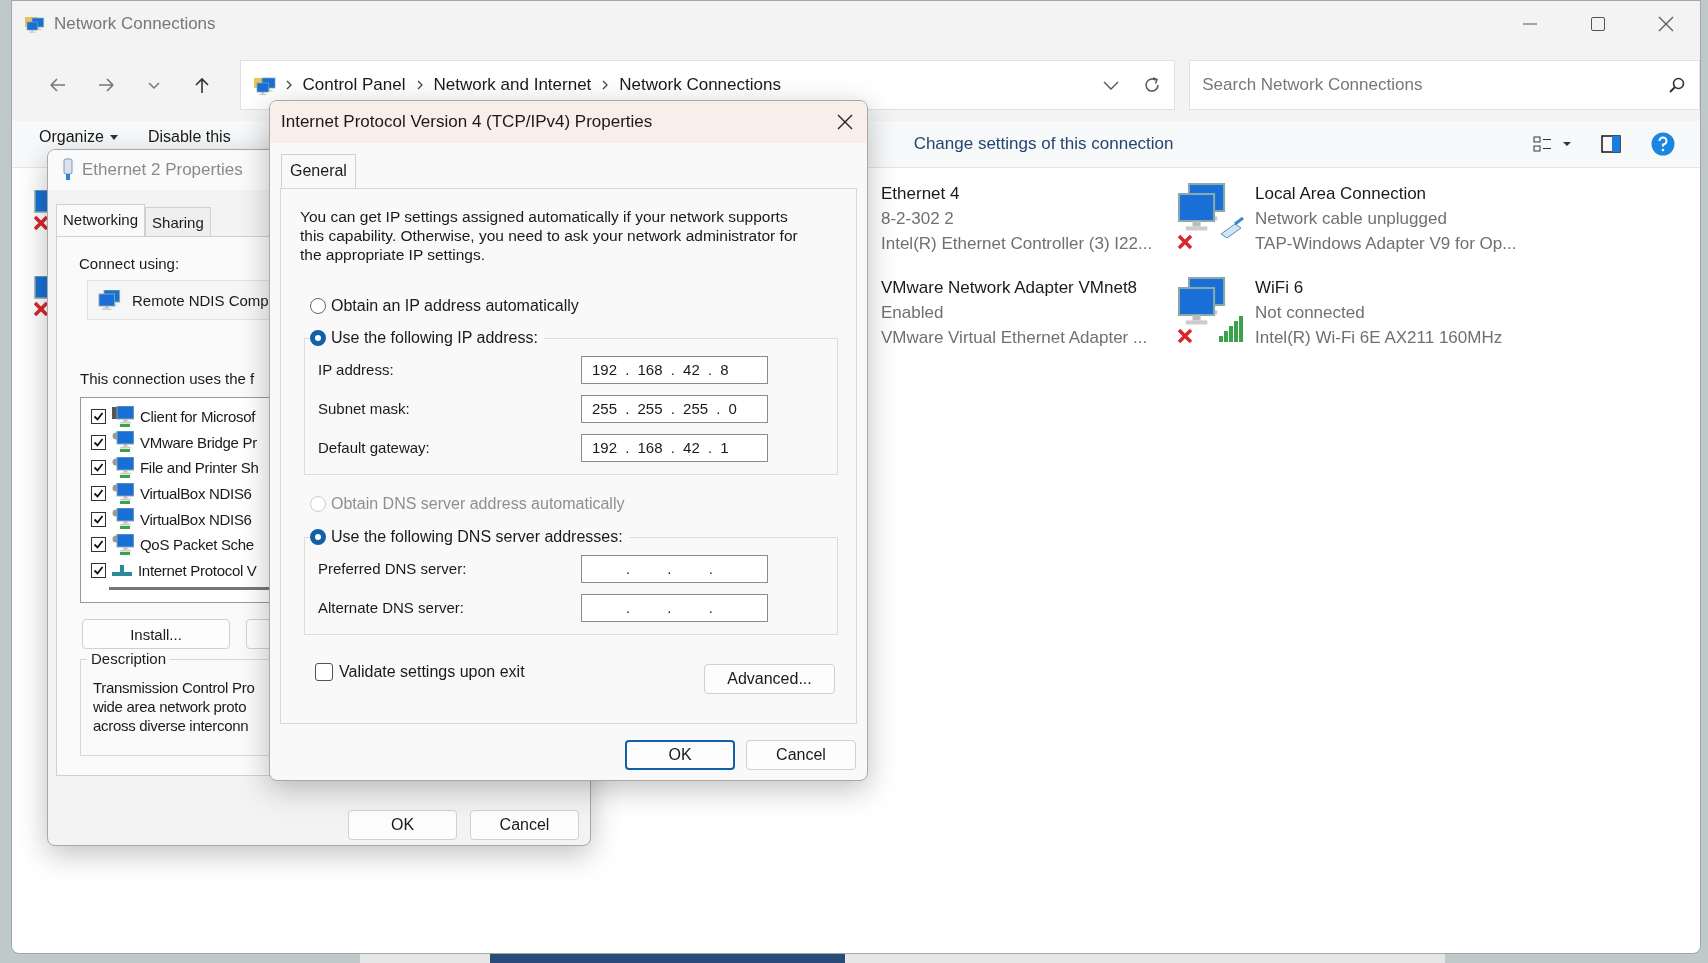 The height and width of the screenshot is (963, 1708). What do you see at coordinates (198, 417) in the screenshot?
I see `component-name: Client for Microsof` at bounding box center [198, 417].